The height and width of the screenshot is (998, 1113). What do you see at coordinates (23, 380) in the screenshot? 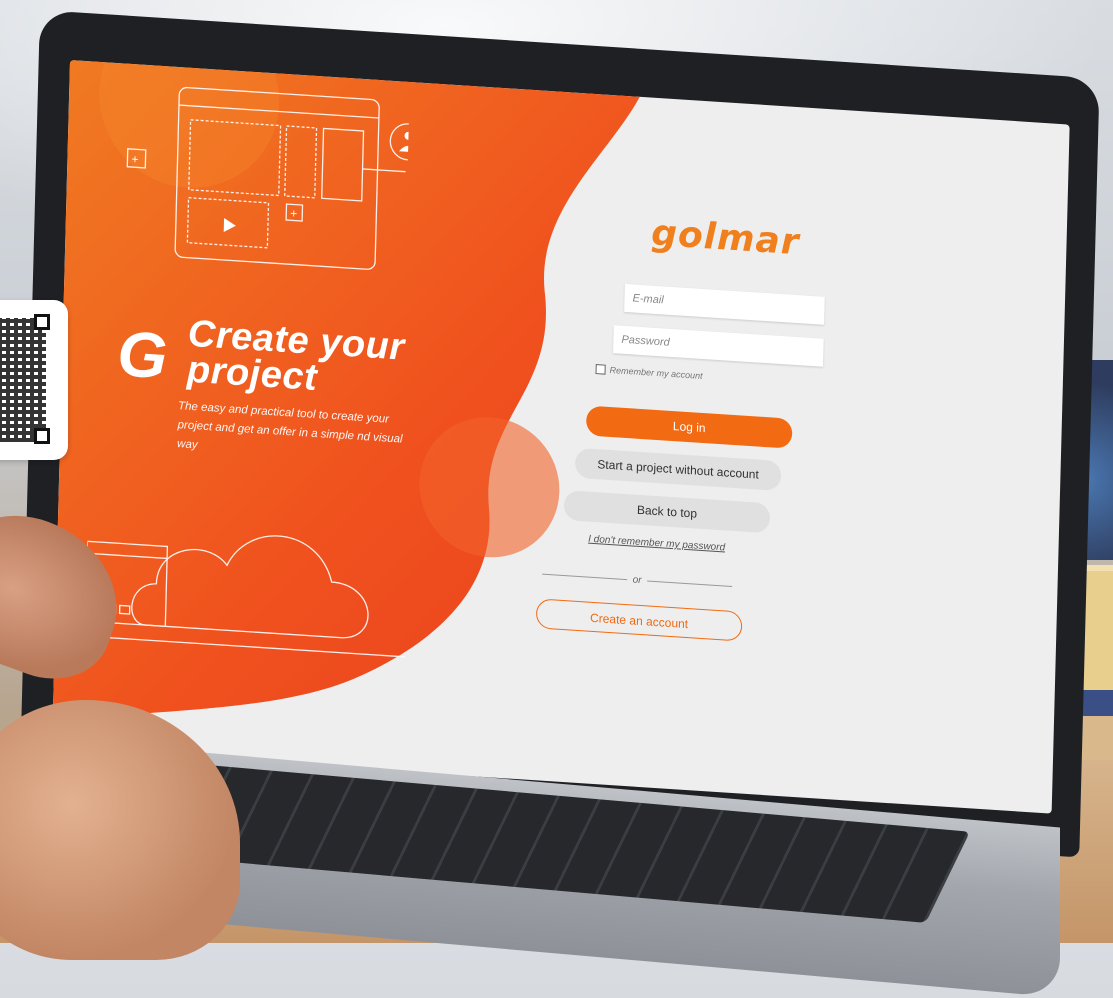
I see `qr-code-icon` at bounding box center [23, 380].